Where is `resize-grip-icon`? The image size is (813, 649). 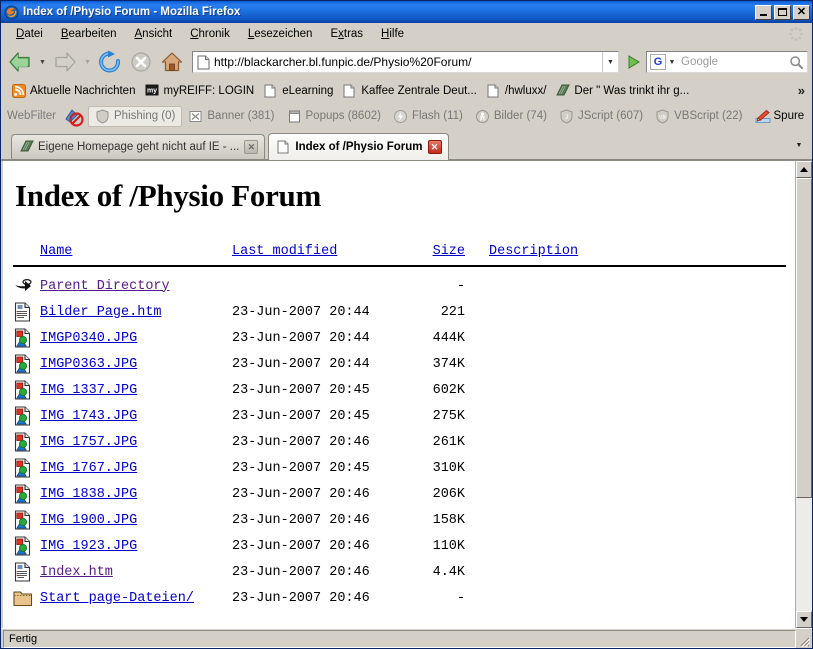 resize-grip-icon is located at coordinates (803, 640).